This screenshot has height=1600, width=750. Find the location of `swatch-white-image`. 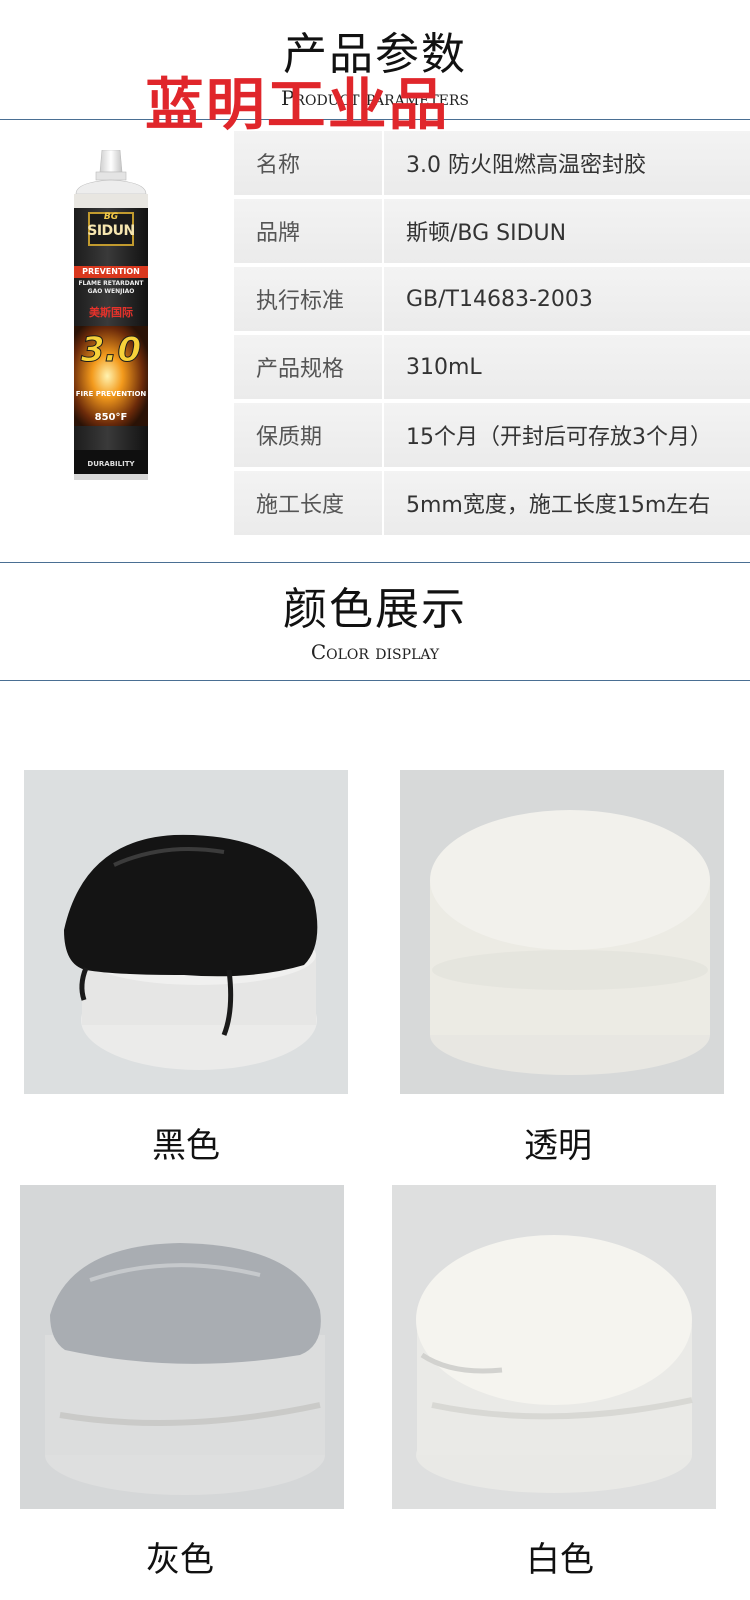

swatch-white-image is located at coordinates (554, 1347).